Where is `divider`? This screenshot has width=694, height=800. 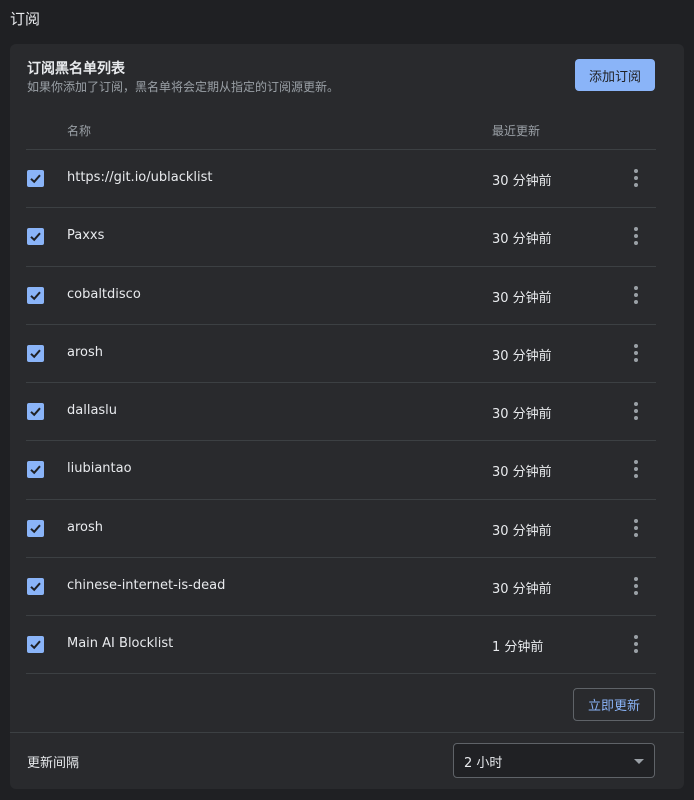 divider is located at coordinates (347, 732).